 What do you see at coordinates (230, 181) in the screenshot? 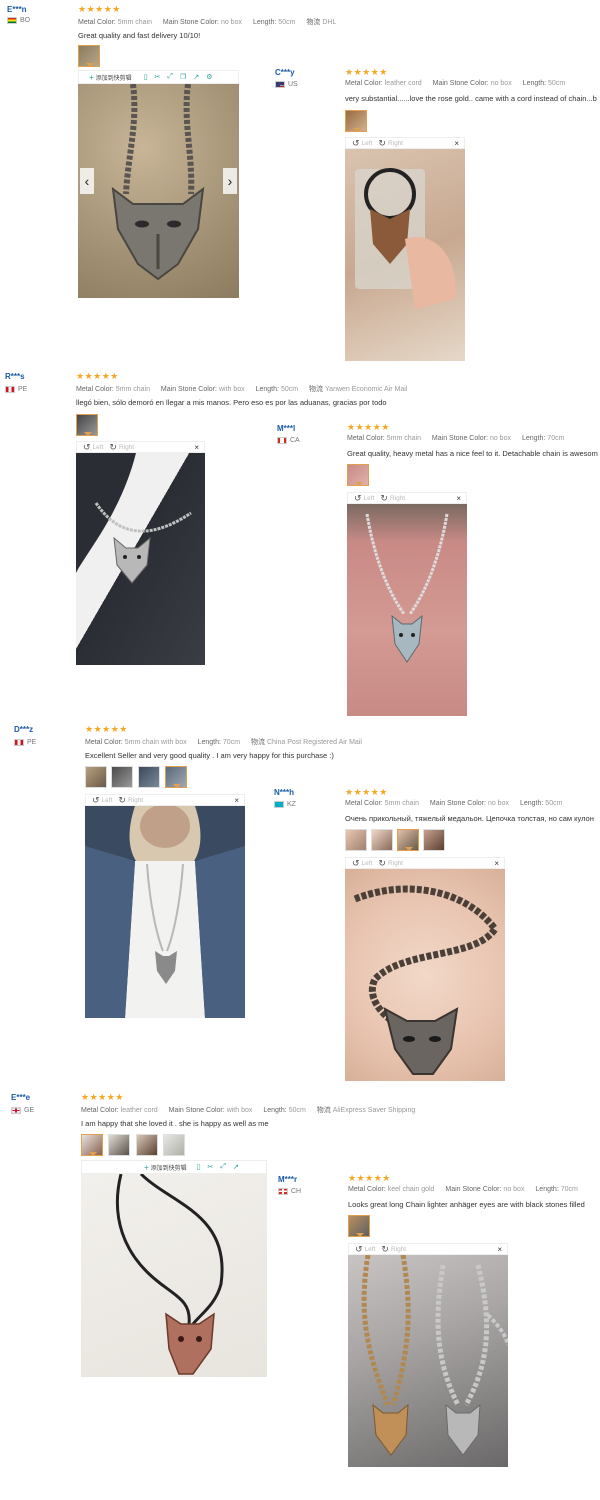
I see `chevron-right-icon: ›` at bounding box center [230, 181].